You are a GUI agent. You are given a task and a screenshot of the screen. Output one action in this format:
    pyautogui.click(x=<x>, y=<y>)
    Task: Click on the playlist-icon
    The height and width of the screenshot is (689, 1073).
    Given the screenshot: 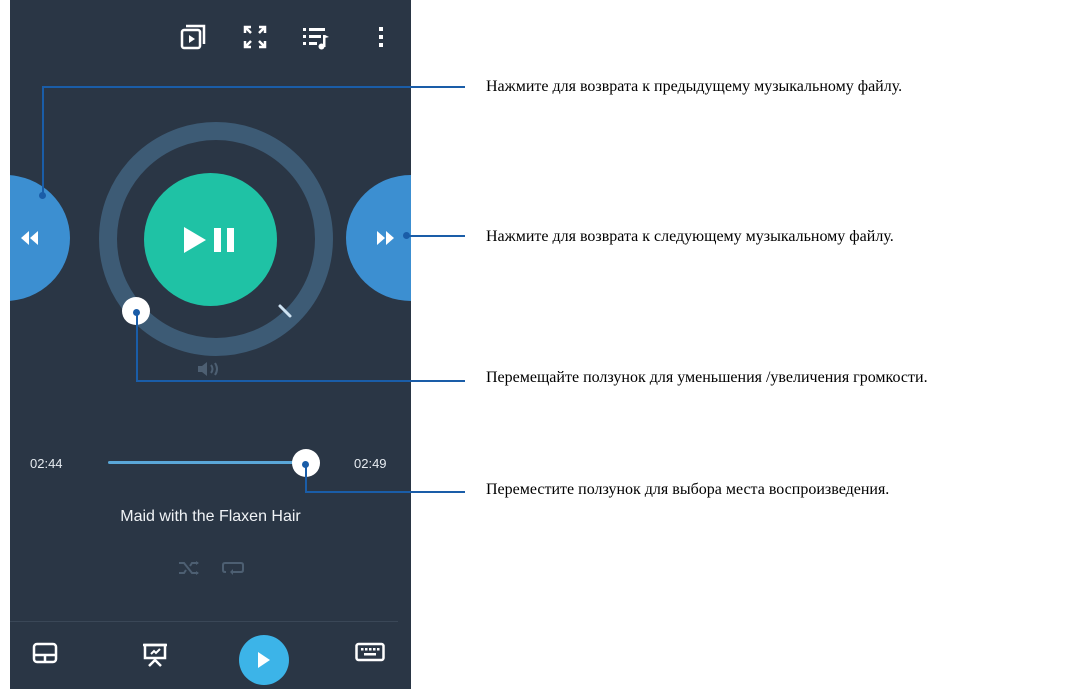 What is the action you would take?
    pyautogui.click(x=315, y=37)
    